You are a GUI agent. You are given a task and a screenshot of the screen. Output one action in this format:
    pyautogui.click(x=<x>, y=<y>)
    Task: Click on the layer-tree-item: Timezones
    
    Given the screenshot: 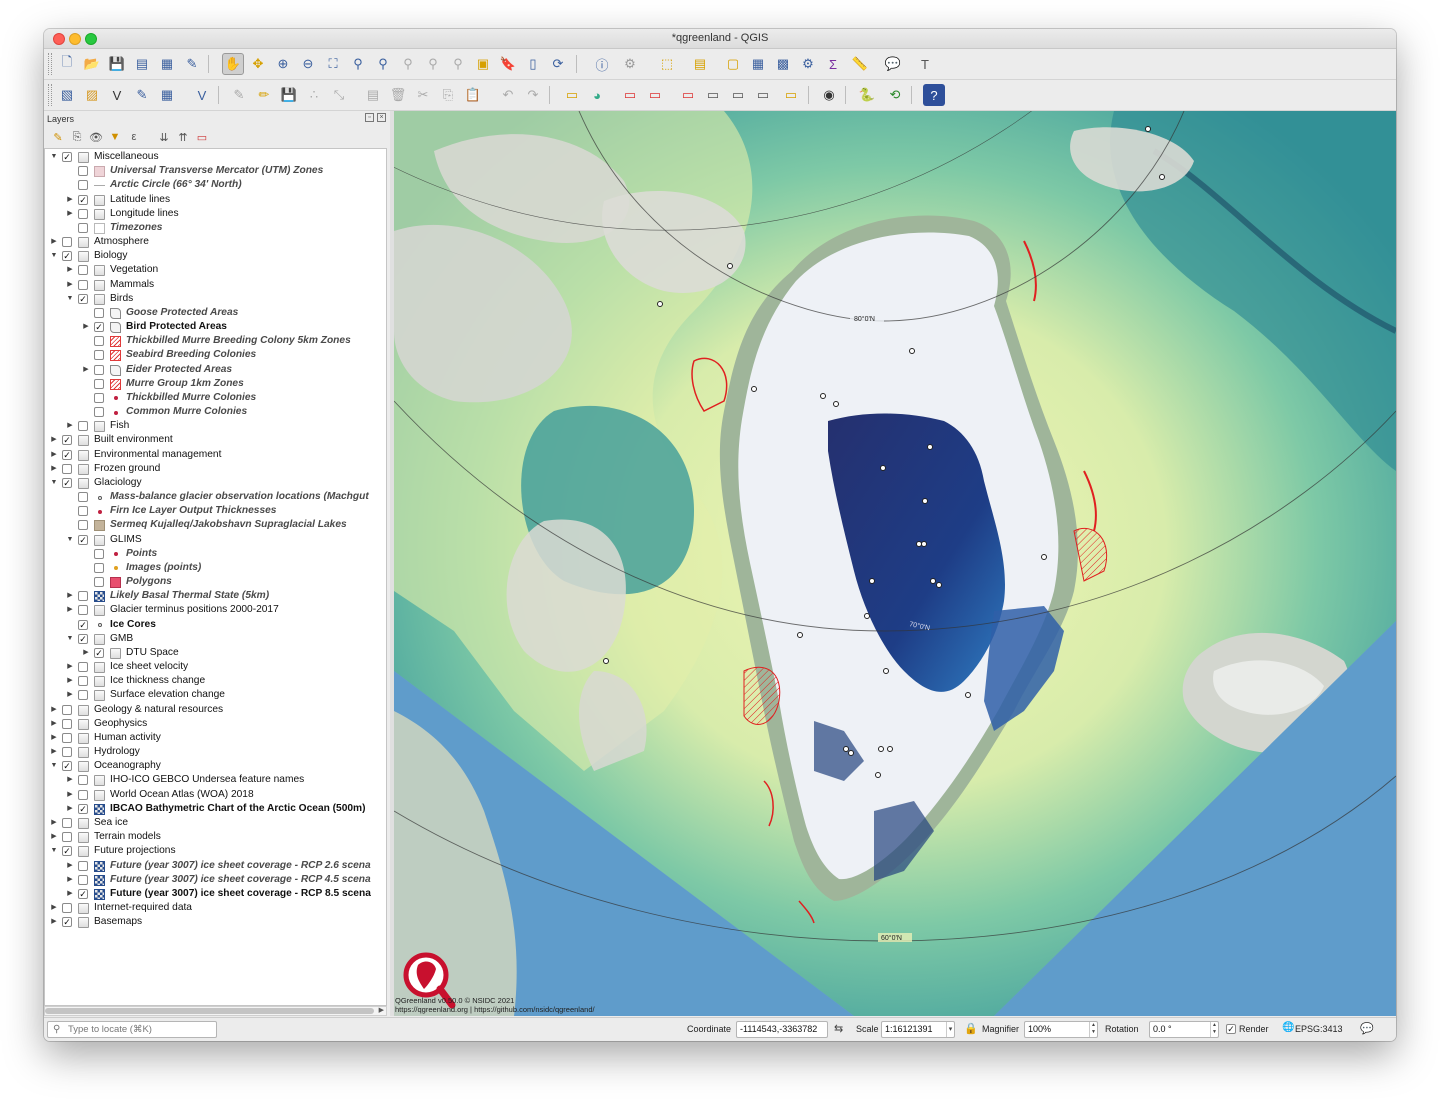 What is the action you would take?
    pyautogui.click(x=215, y=228)
    